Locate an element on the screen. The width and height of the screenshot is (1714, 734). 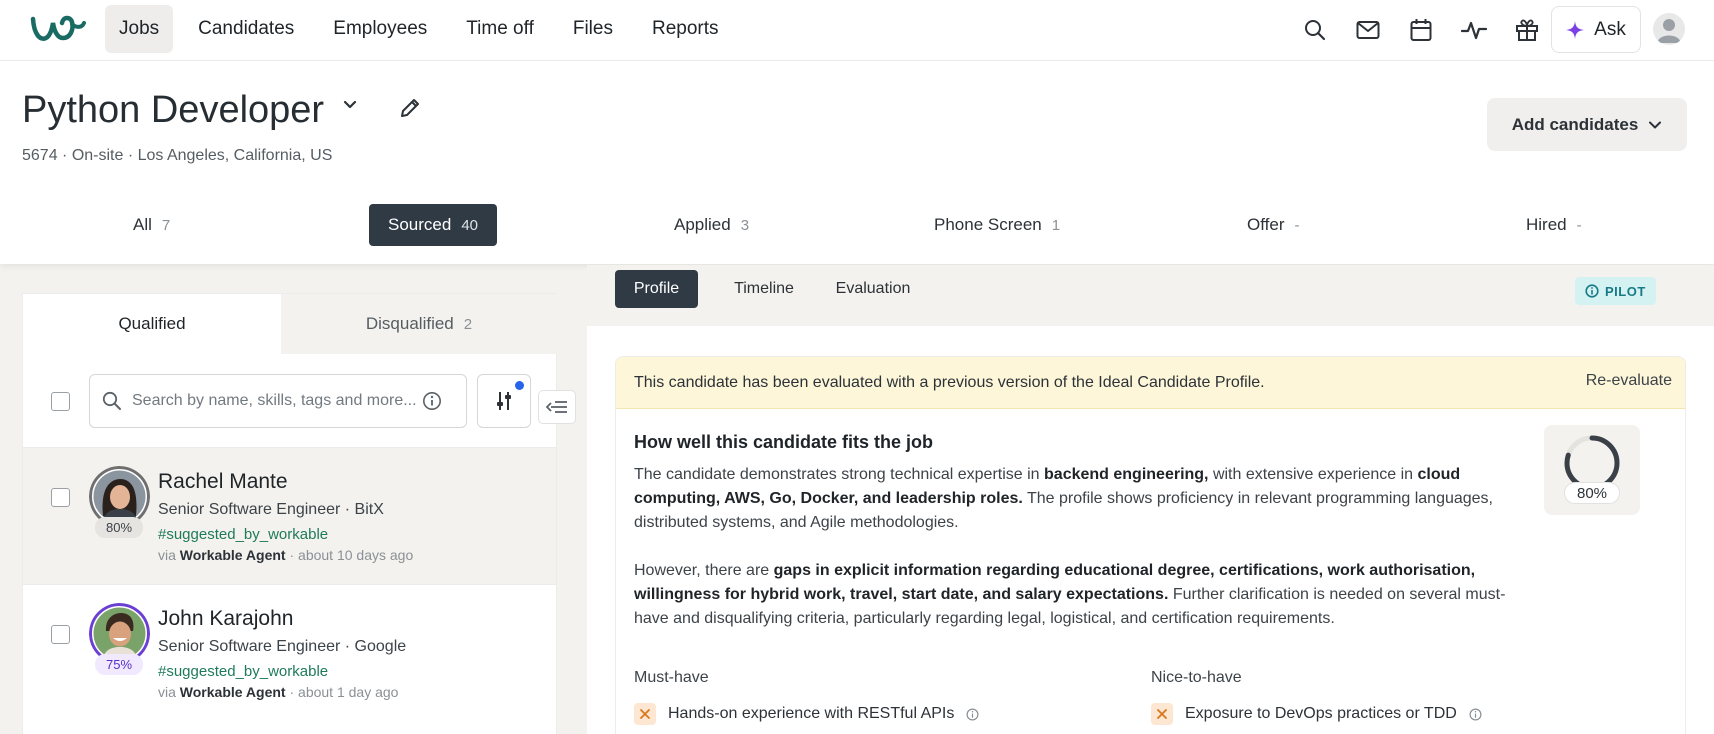
nice-to-have-heading: Nice-to-have is located at coordinates (1196, 677).